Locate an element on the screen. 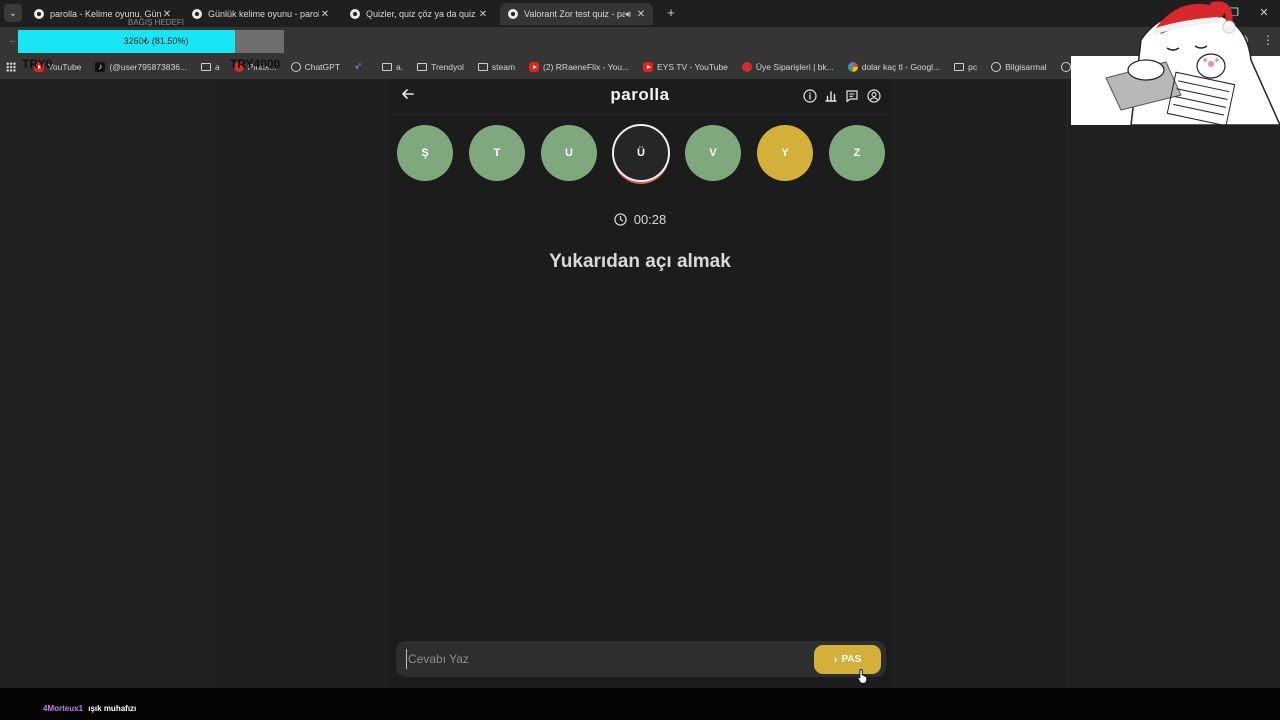 The width and height of the screenshot is (1280, 720). feedback-icon is located at coordinates (853, 97).